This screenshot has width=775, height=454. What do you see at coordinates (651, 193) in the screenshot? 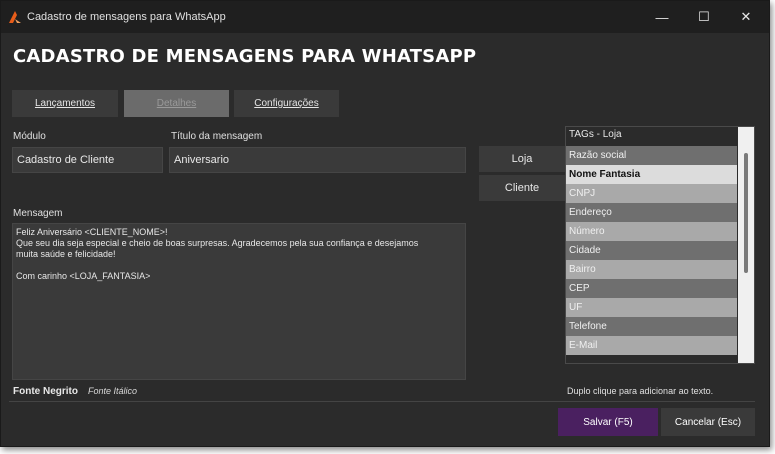
I see `tag-item: CNPJ` at bounding box center [651, 193].